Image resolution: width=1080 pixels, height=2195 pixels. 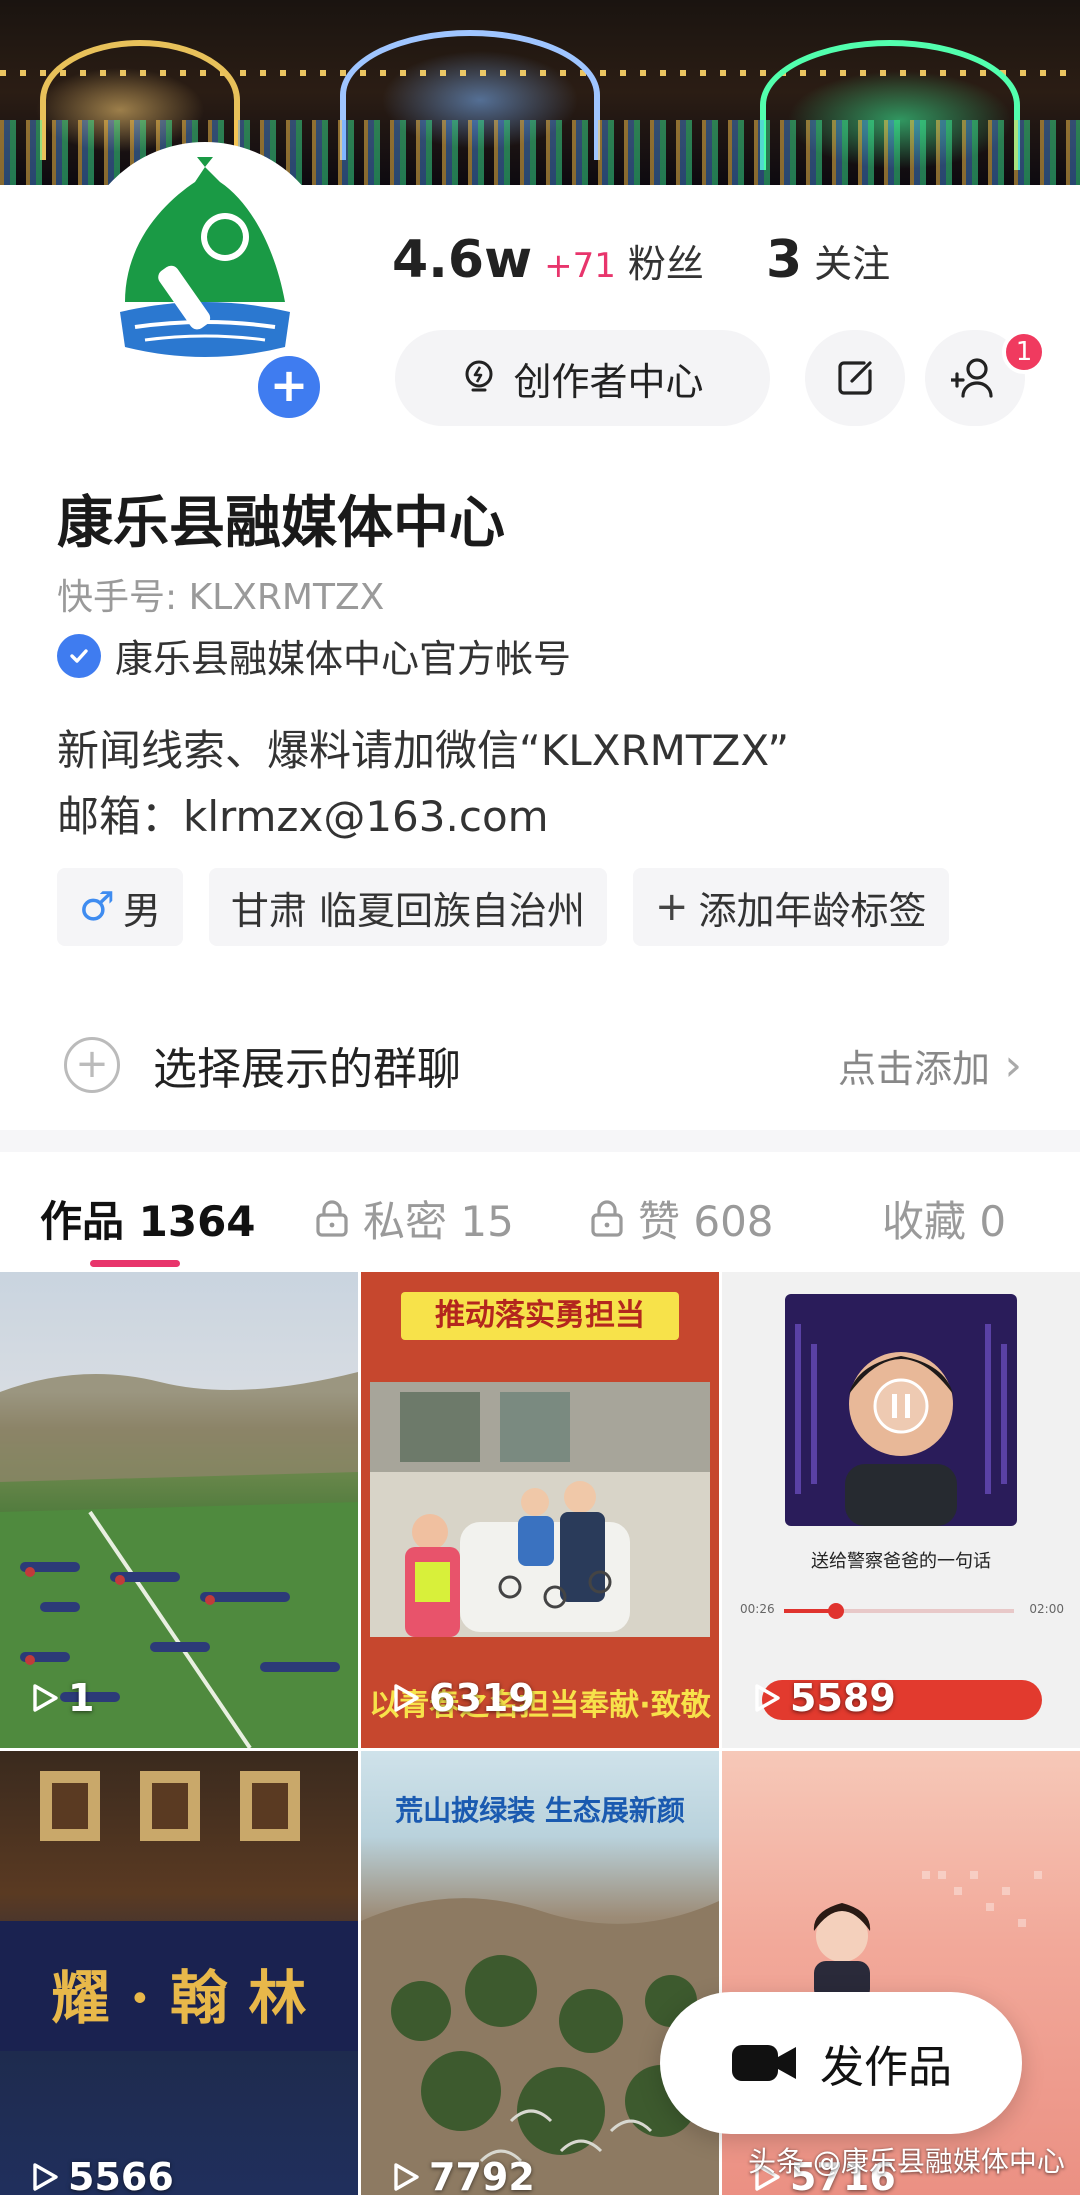 I want to click on creator-center-button: 创作者中心, so click(x=582, y=378).